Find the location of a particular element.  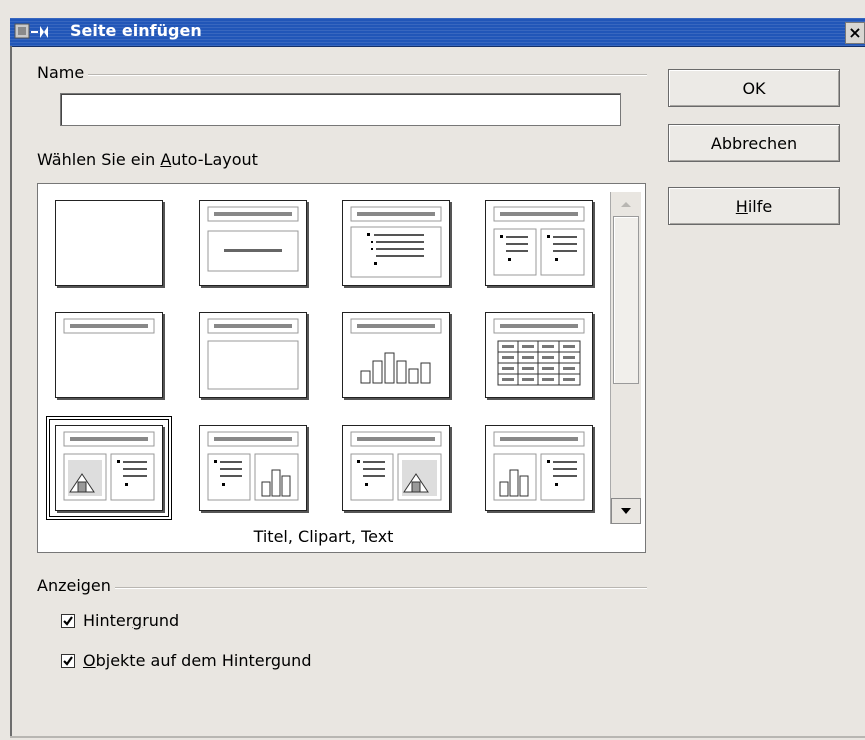

background-checkbox is located at coordinates (68, 621).